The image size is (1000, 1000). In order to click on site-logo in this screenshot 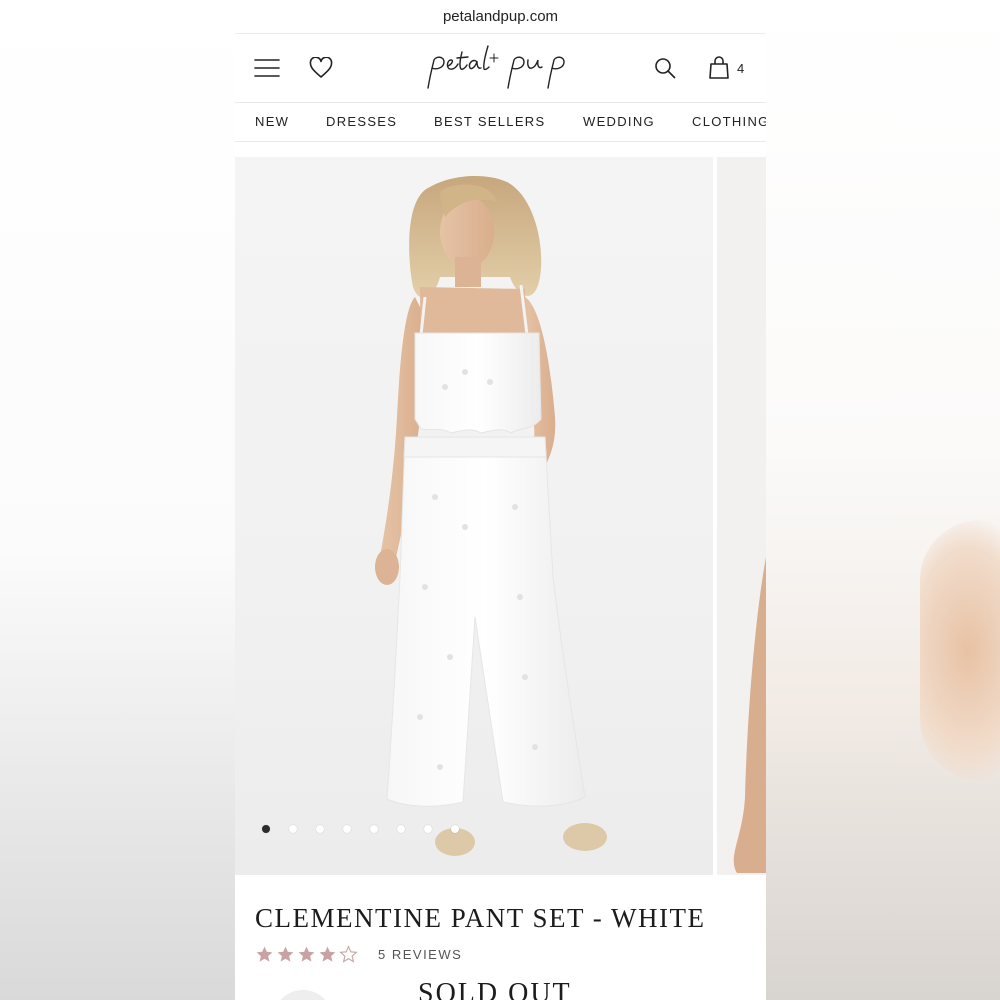, I will do `click(500, 68)`.